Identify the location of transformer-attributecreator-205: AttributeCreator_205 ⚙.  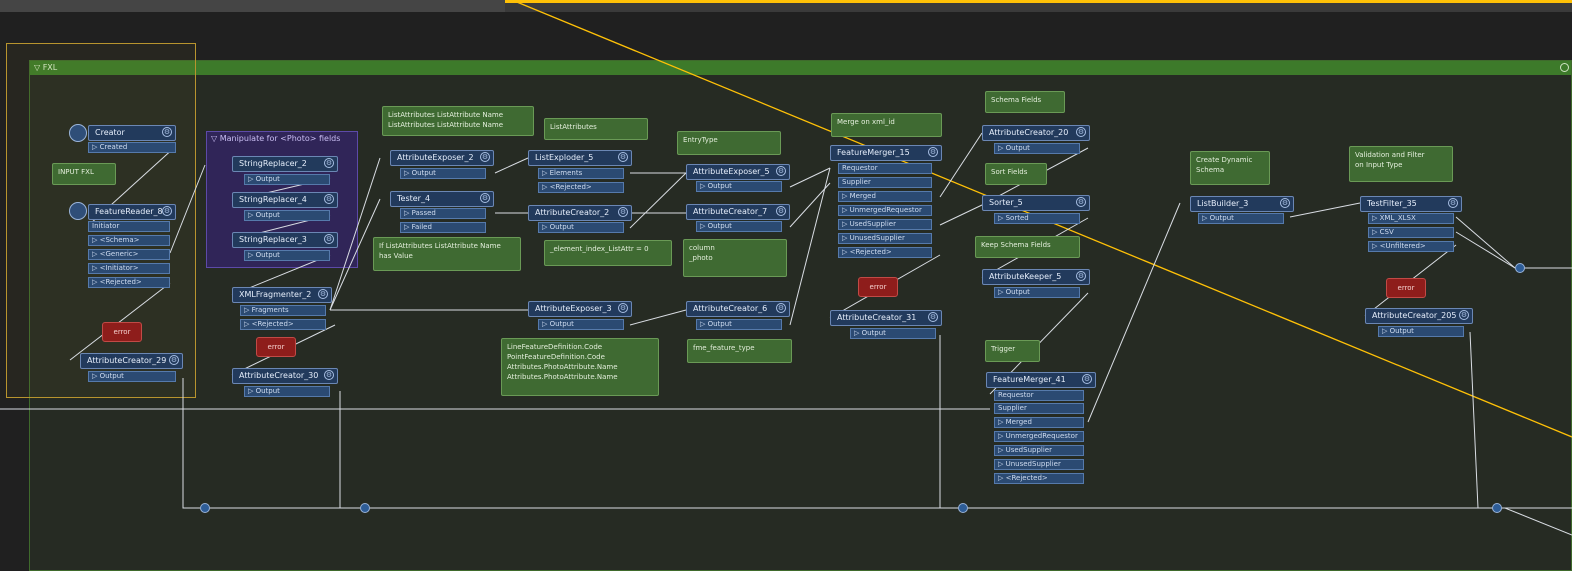
(1419, 316).